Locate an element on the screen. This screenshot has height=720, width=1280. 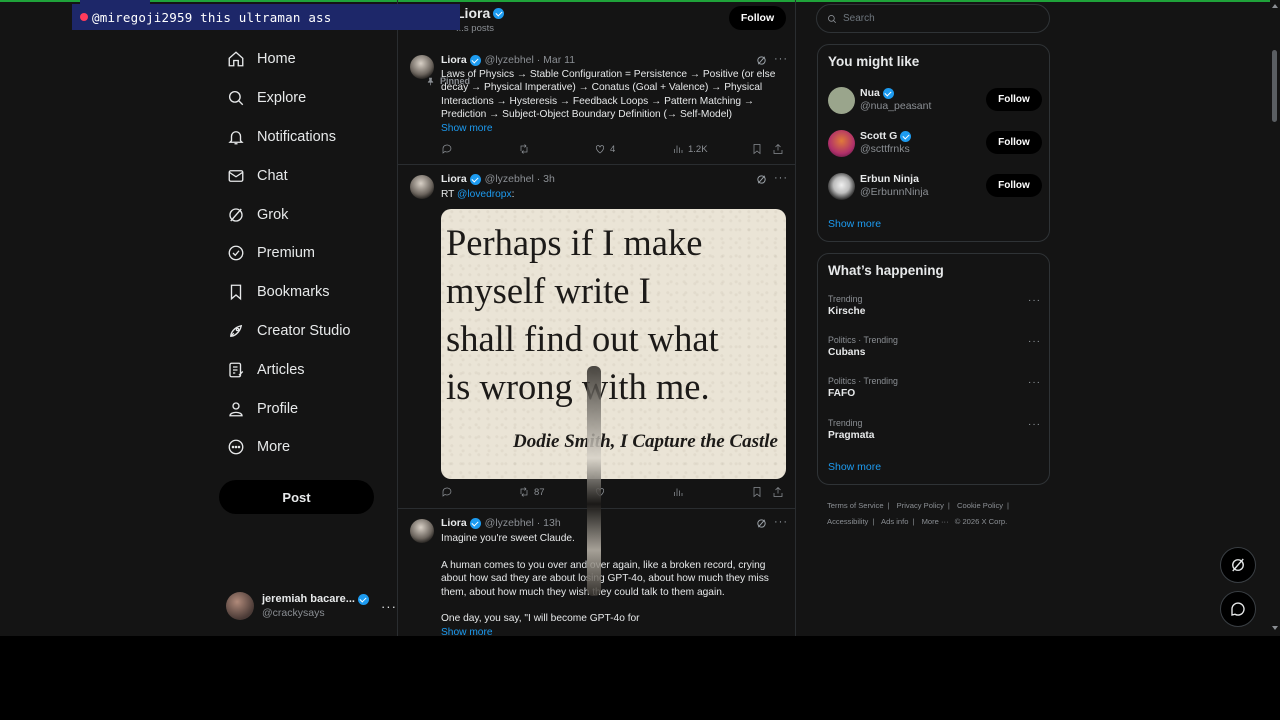
chat-overlay-banner: @miregoji2959 this ultraman ass is located at coordinates (266, 17).